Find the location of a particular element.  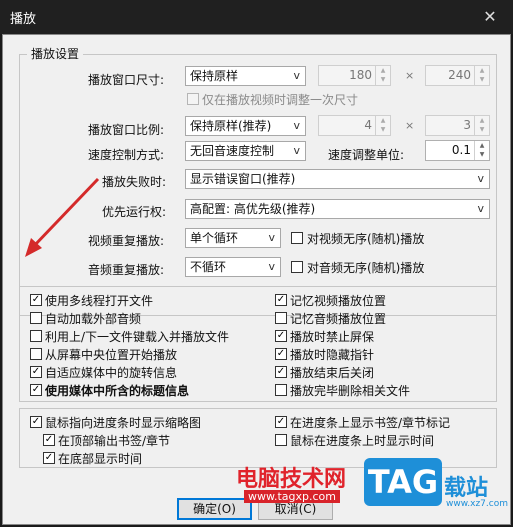

watermark-url: www.tagxp.com is located at coordinates (292, 496).